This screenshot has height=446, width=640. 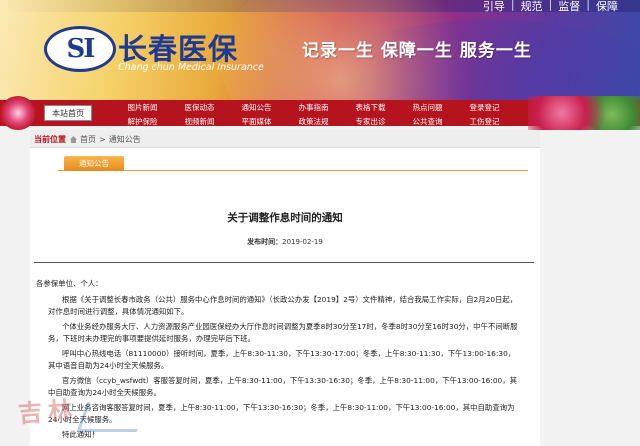 I want to click on top-links: 引导 | 规范 | 监督 | 保障, so click(x=550, y=7).